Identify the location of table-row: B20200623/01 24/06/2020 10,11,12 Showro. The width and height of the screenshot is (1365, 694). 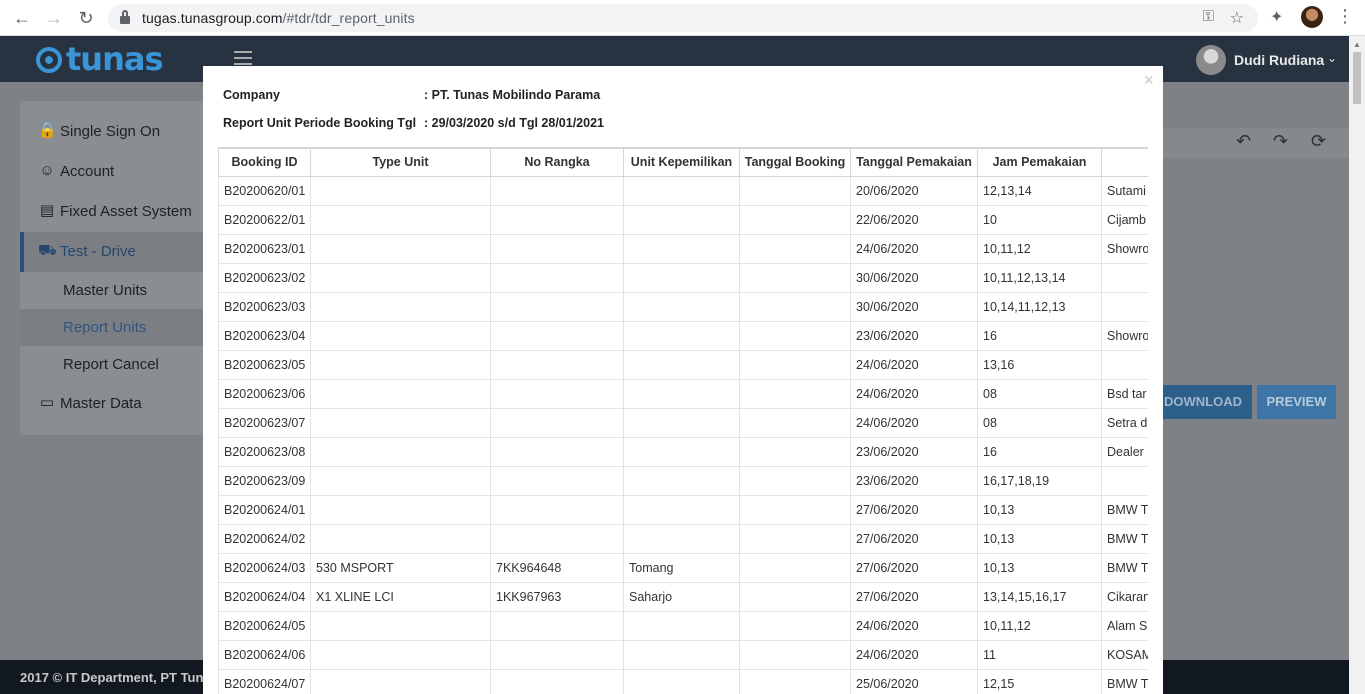
(683, 248).